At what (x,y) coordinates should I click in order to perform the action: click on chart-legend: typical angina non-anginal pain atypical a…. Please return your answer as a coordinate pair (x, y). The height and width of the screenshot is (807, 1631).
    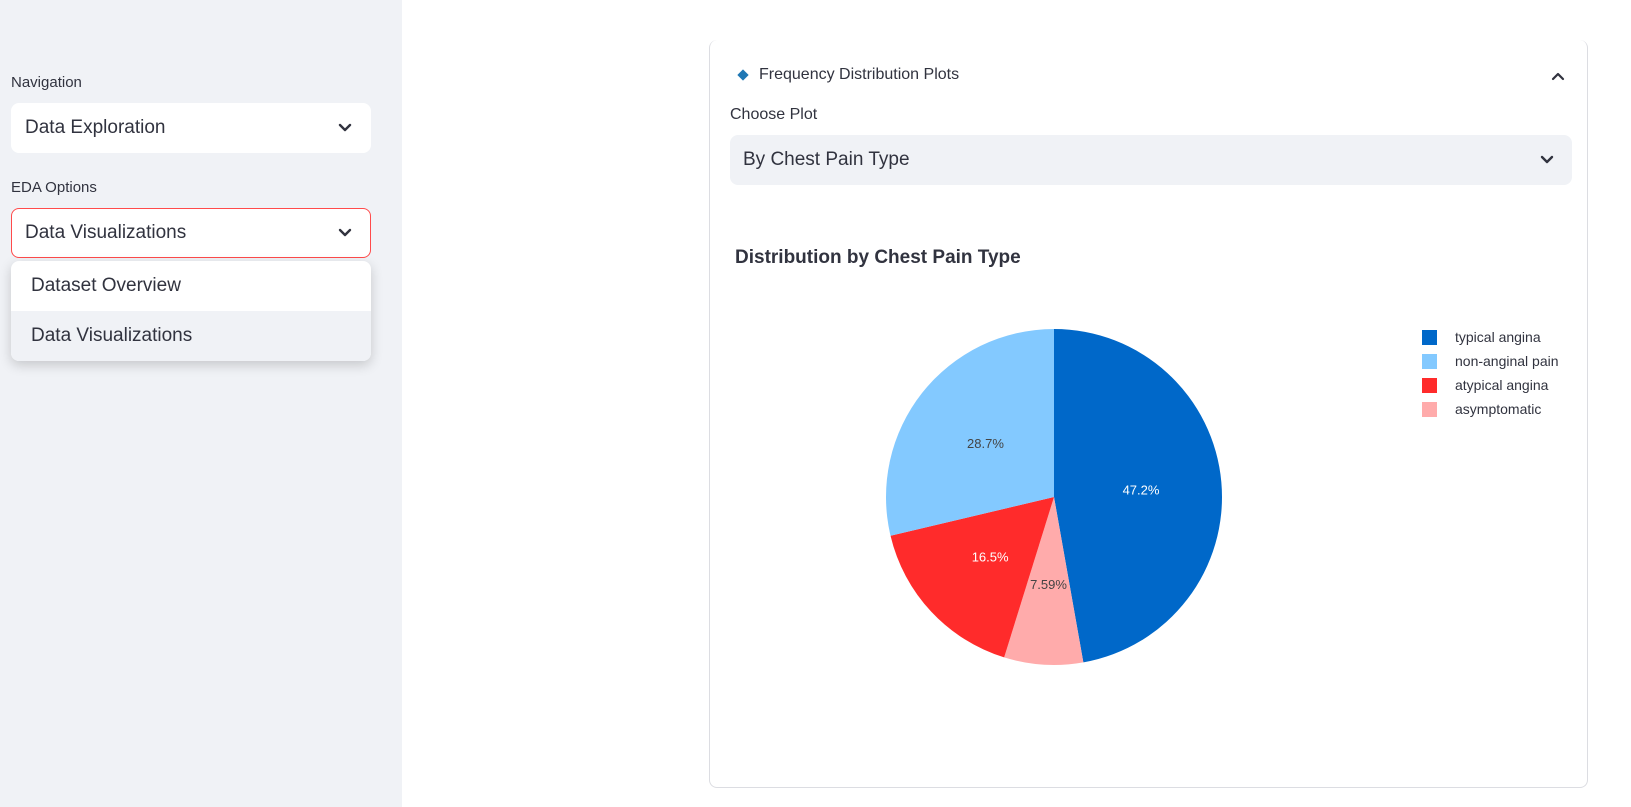
    Looking at the image, I should click on (1490, 373).